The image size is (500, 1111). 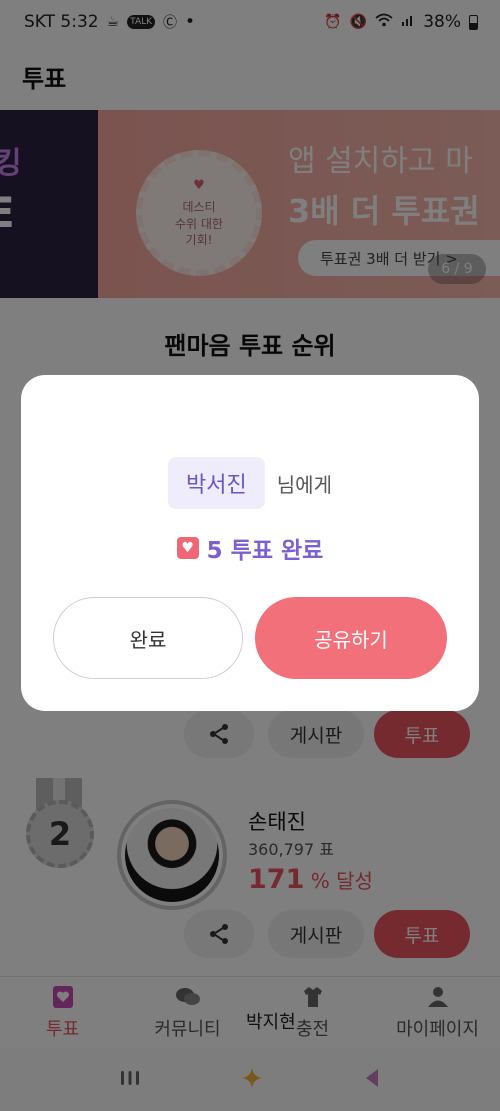 What do you see at coordinates (304, 484) in the screenshot?
I see `recipient-suffix: 님에게` at bounding box center [304, 484].